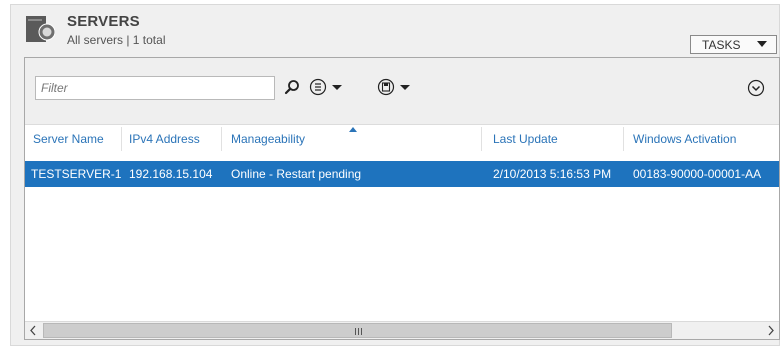  What do you see at coordinates (268, 139) in the screenshot?
I see `column-header-manageability: Manageability` at bounding box center [268, 139].